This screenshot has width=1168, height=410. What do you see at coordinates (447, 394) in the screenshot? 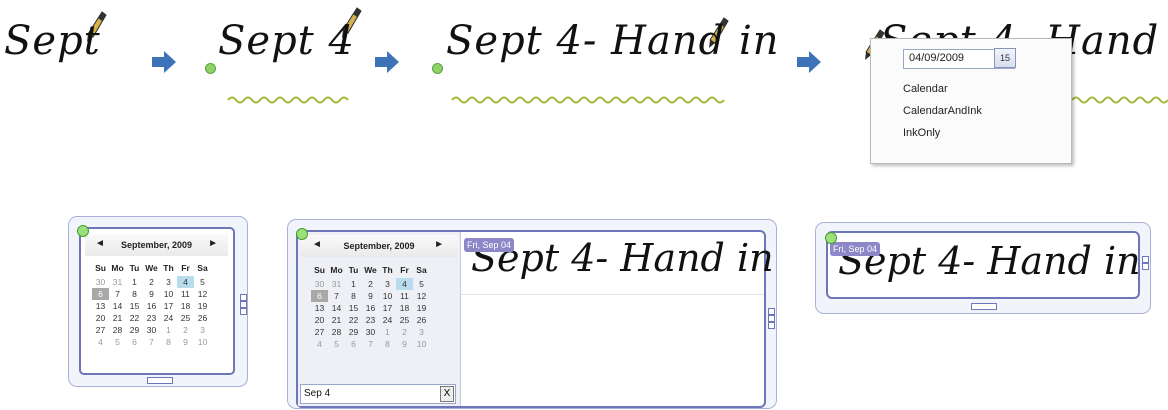
I see `clear-button: X` at bounding box center [447, 394].